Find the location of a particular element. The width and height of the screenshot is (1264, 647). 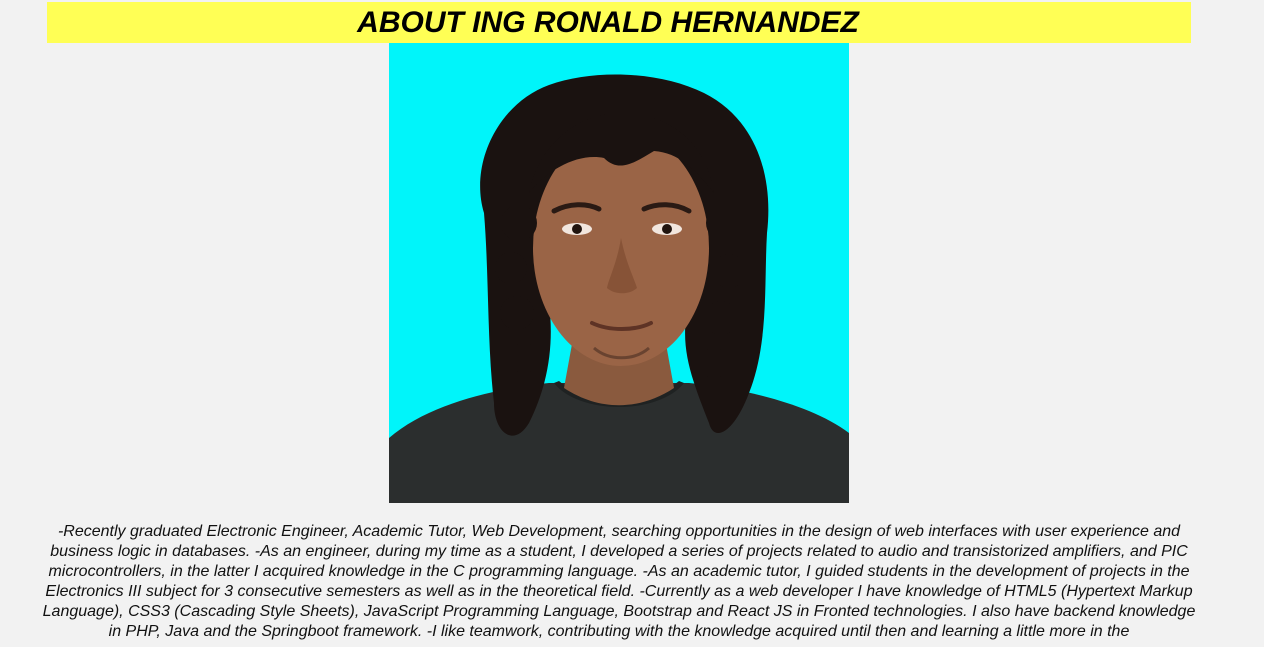

page-title: ABOUT ING RONALD HERNANDEZ is located at coordinates (608, 22).